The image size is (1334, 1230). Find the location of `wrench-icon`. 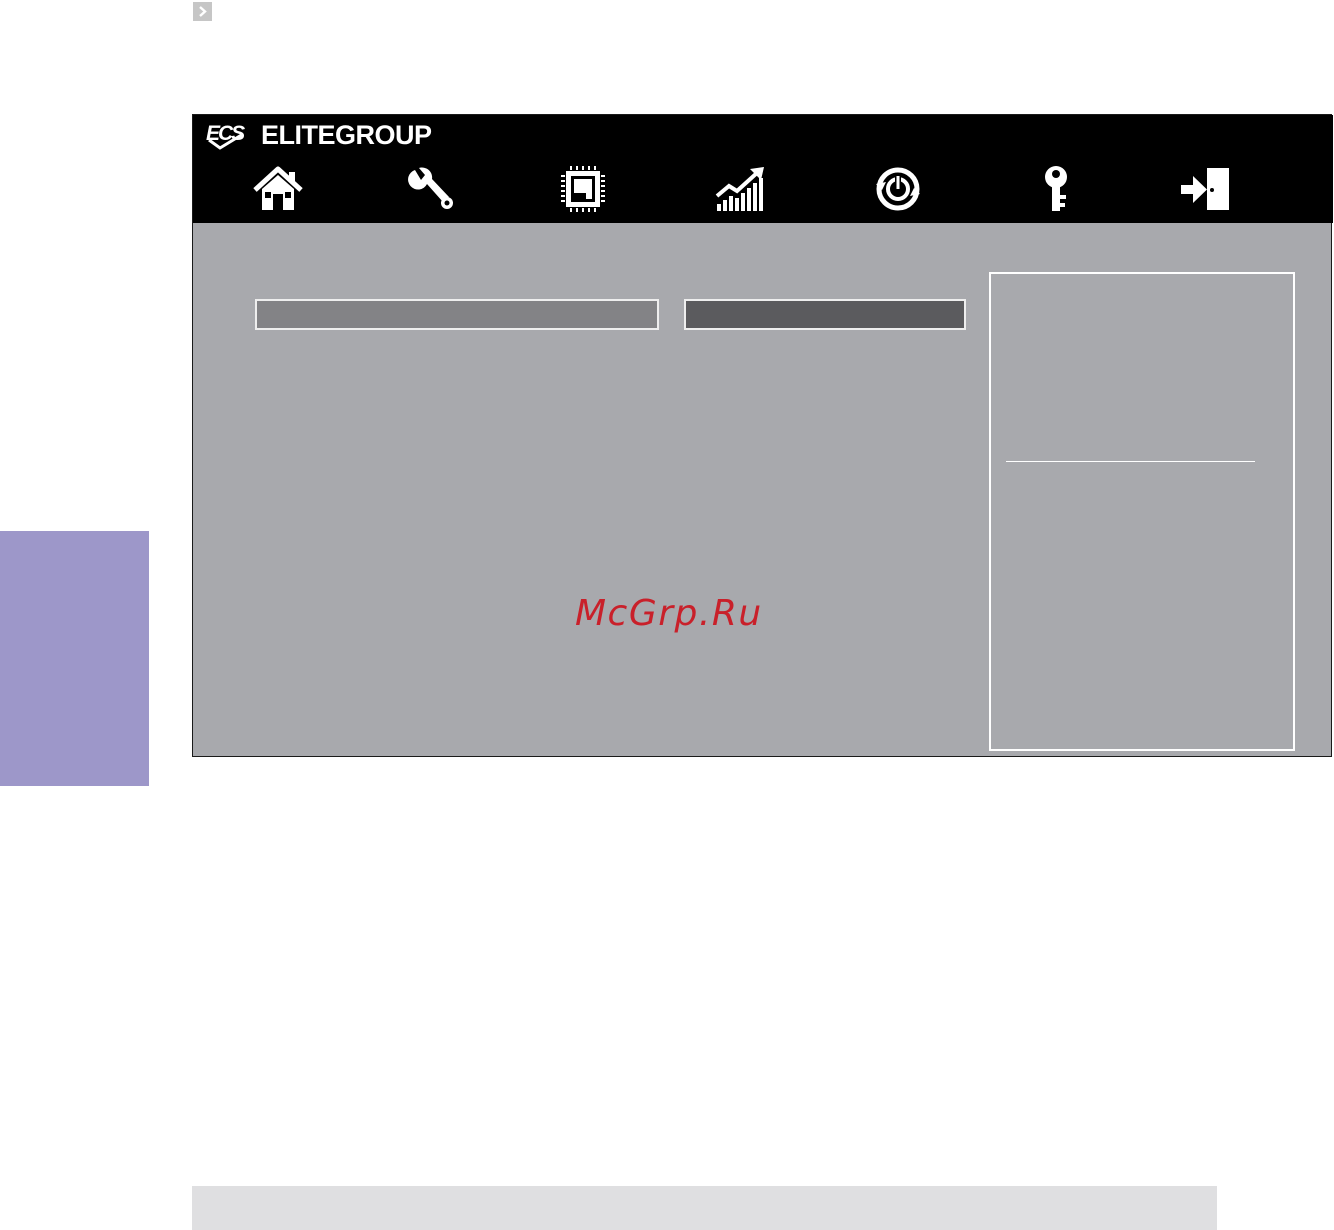

wrench-icon is located at coordinates (430, 188).